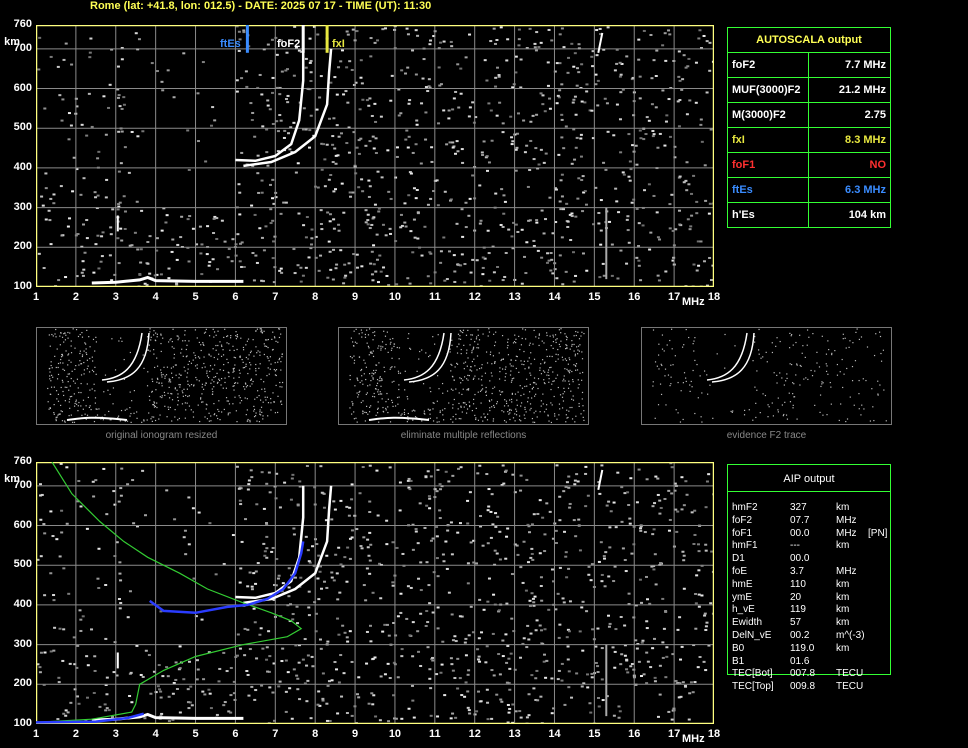 The image size is (968, 748). What do you see at coordinates (743, 610) in the screenshot?
I see `aip-label: h_vE` at bounding box center [743, 610].